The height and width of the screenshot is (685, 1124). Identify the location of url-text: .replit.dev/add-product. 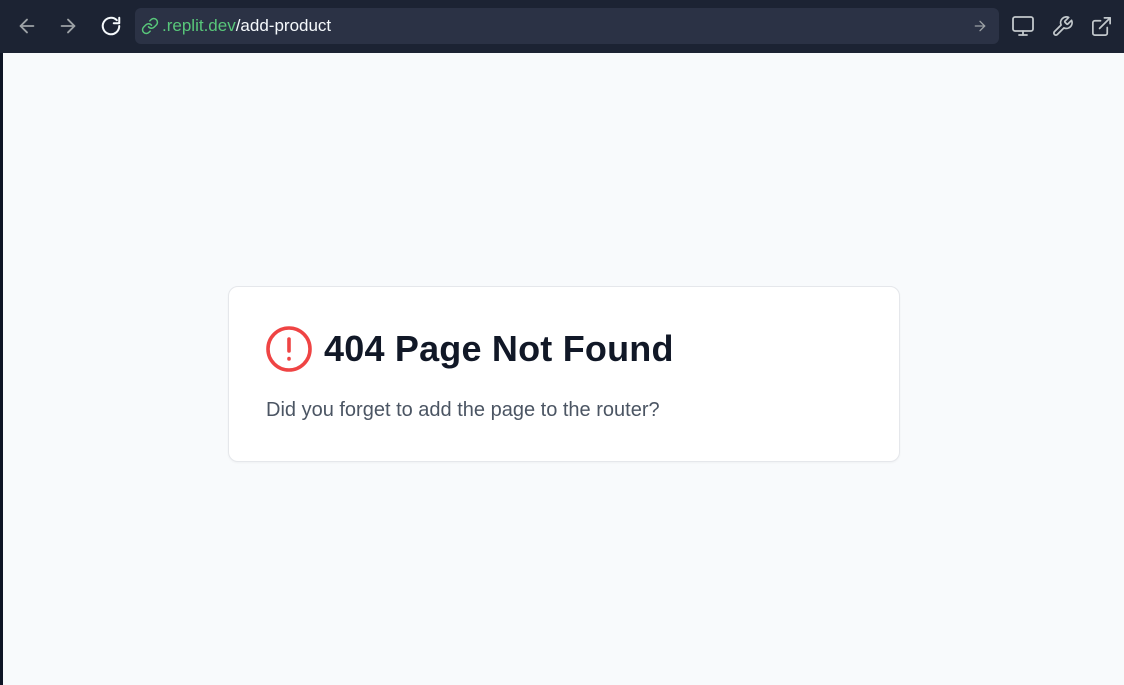
(246, 26).